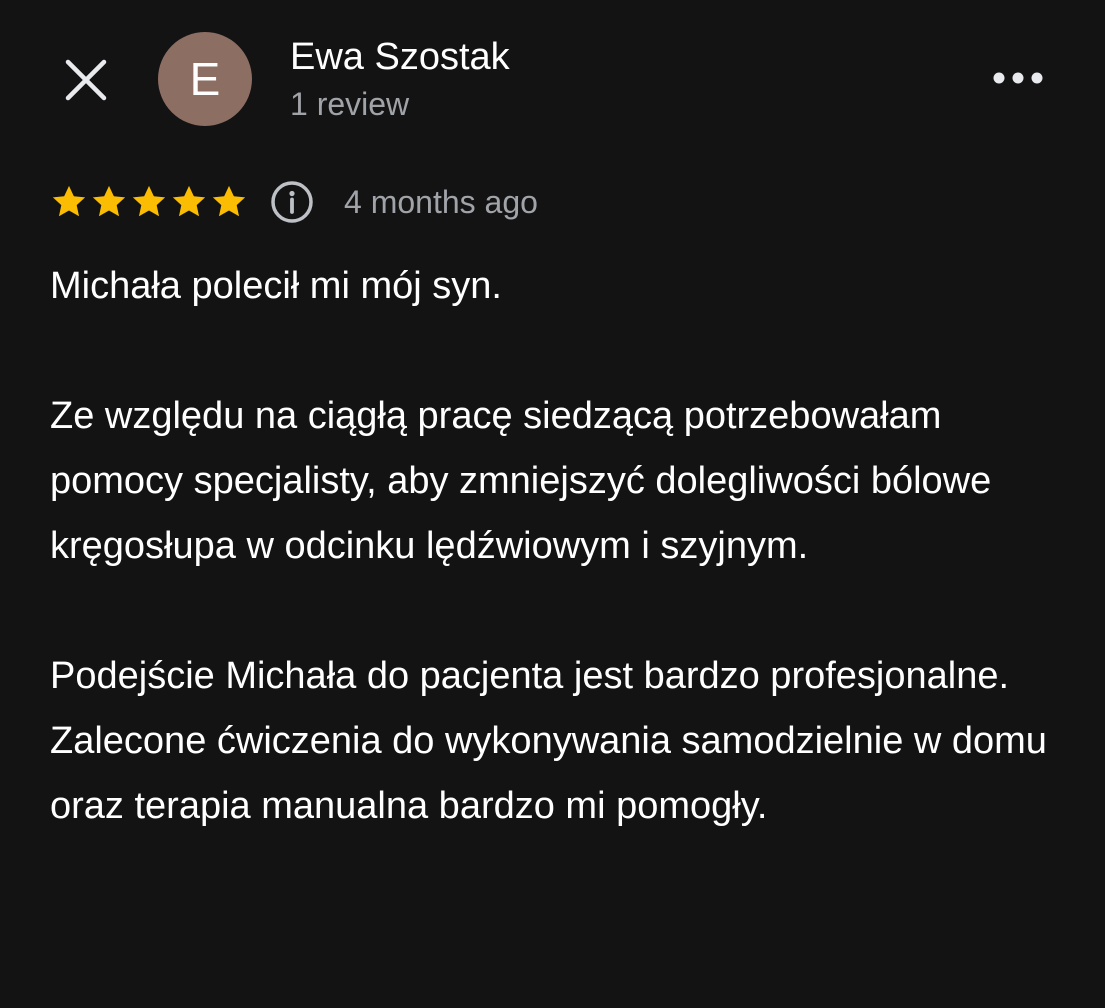 The width and height of the screenshot is (1105, 1008). Describe the element at coordinates (441, 201) in the screenshot. I see `review-date: 4 months ago` at that location.